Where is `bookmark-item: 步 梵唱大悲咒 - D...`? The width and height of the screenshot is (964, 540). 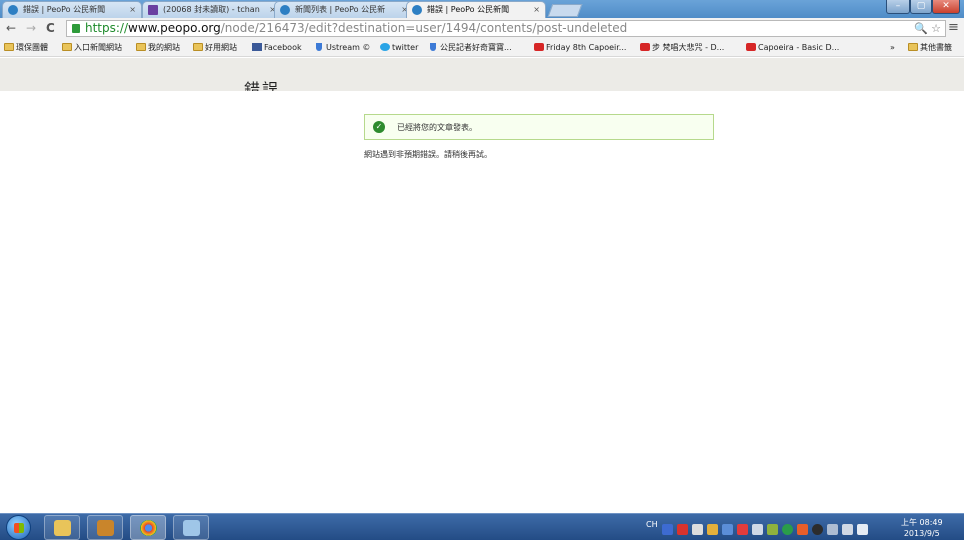 bookmark-item: 步 梵唱大悲咒 - D... is located at coordinates (682, 47).